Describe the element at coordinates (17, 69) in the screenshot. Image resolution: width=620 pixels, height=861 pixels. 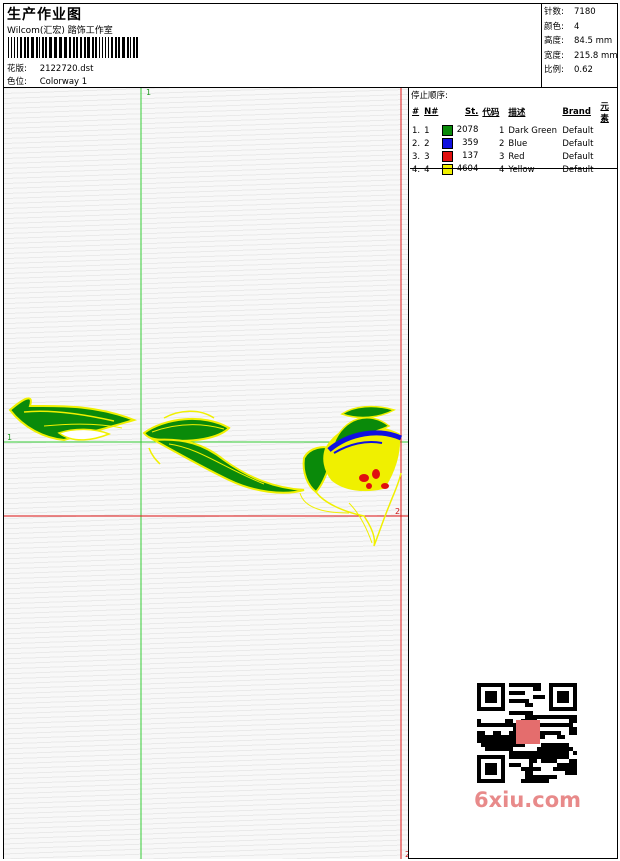
I see `design-file-label: 花版:` at that location.